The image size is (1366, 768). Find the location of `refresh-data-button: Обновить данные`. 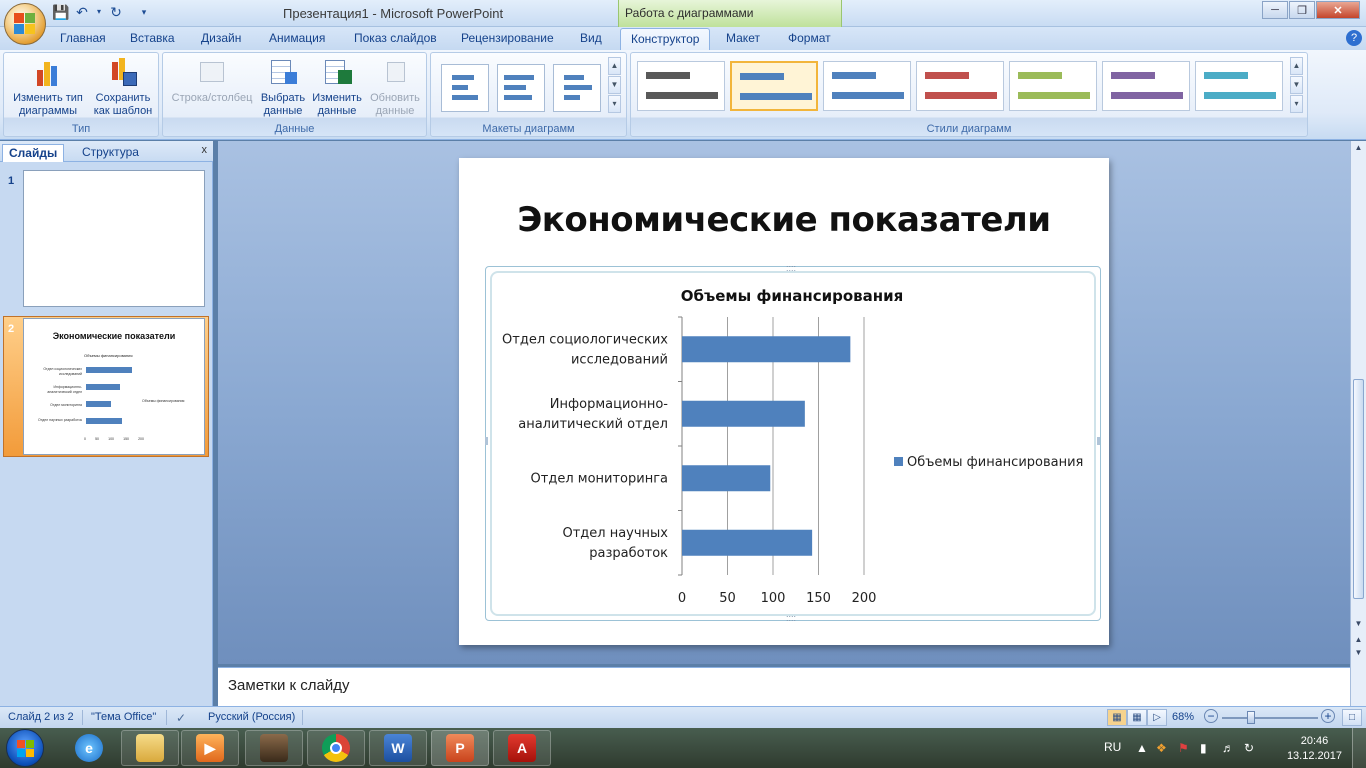

refresh-data-button: Обновить данные is located at coordinates (395, 87).